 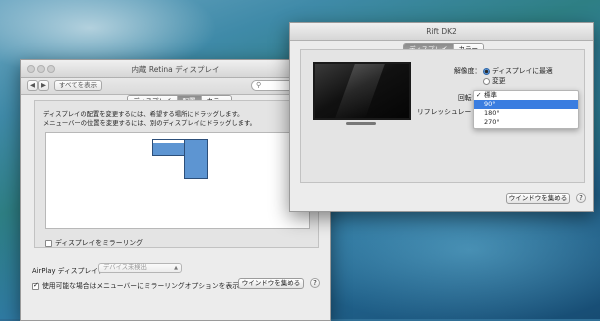 I want to click on window-title: 内蔵 Retina ディスプレイ, so click(x=175, y=69).